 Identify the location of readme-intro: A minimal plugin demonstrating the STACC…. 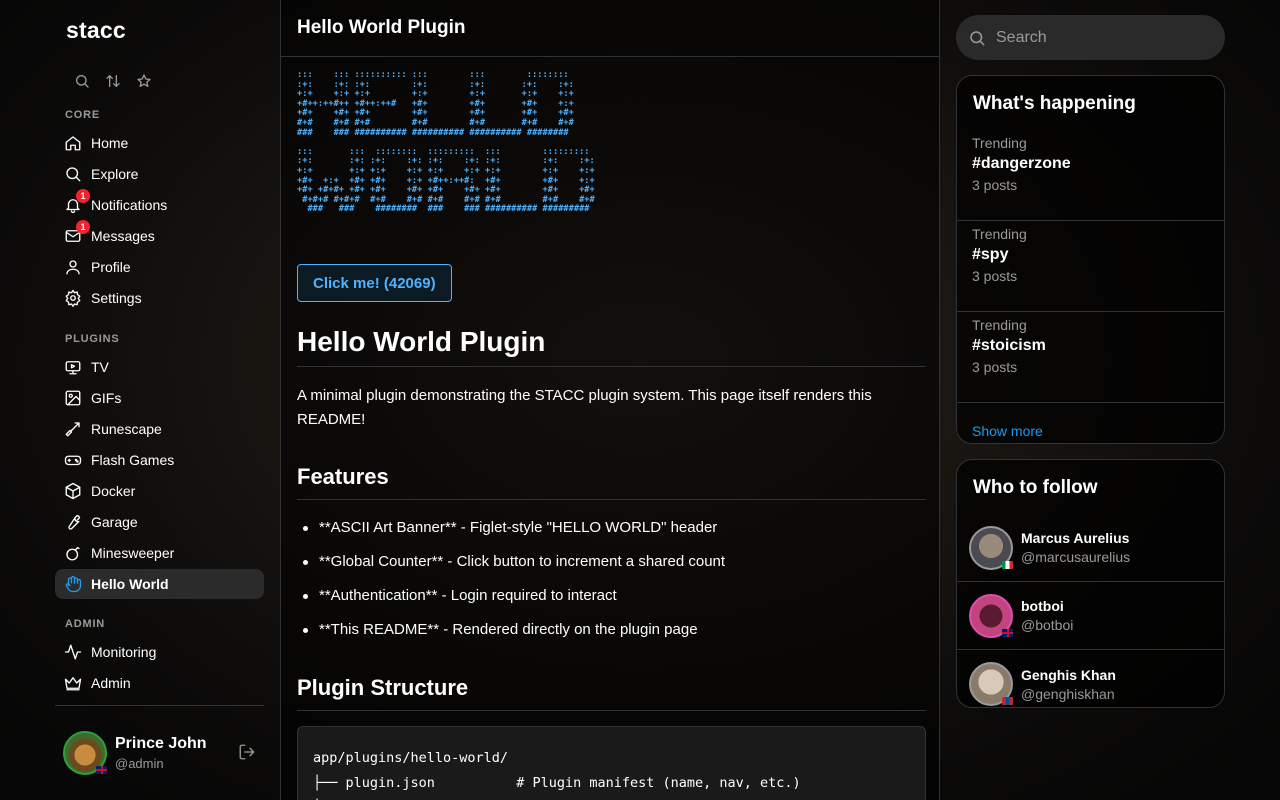
(584, 407).